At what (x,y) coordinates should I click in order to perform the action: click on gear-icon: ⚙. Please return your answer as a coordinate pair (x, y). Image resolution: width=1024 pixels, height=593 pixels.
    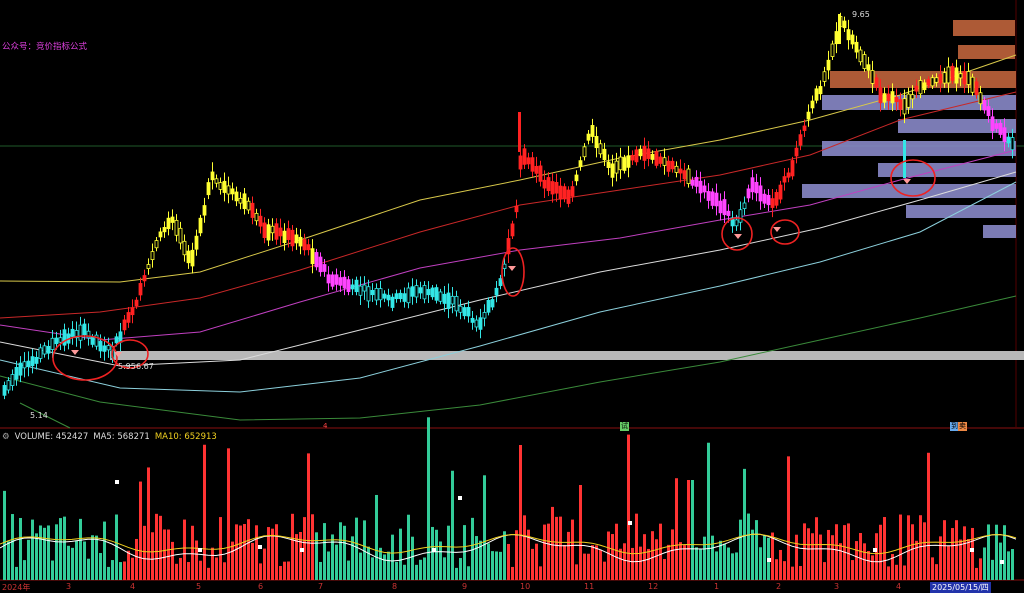
    Looking at the image, I should click on (6, 437).